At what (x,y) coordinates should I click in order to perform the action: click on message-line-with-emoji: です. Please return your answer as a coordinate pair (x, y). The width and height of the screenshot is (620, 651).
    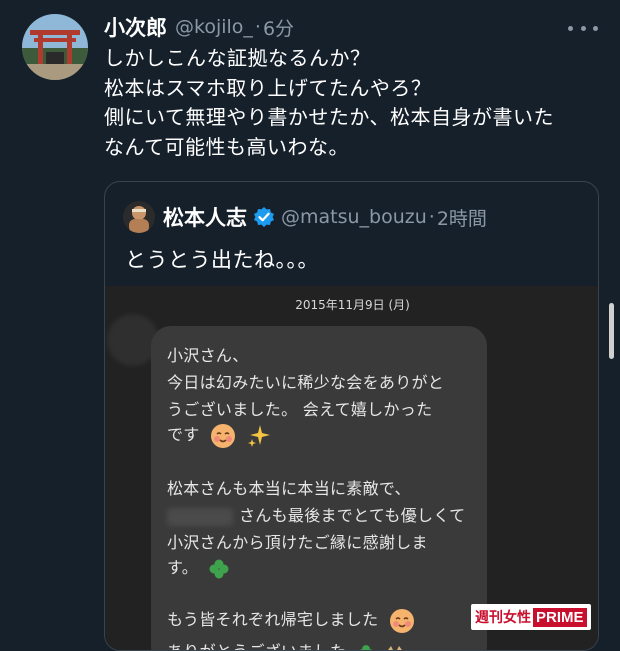
    Looking at the image, I should click on (219, 435).